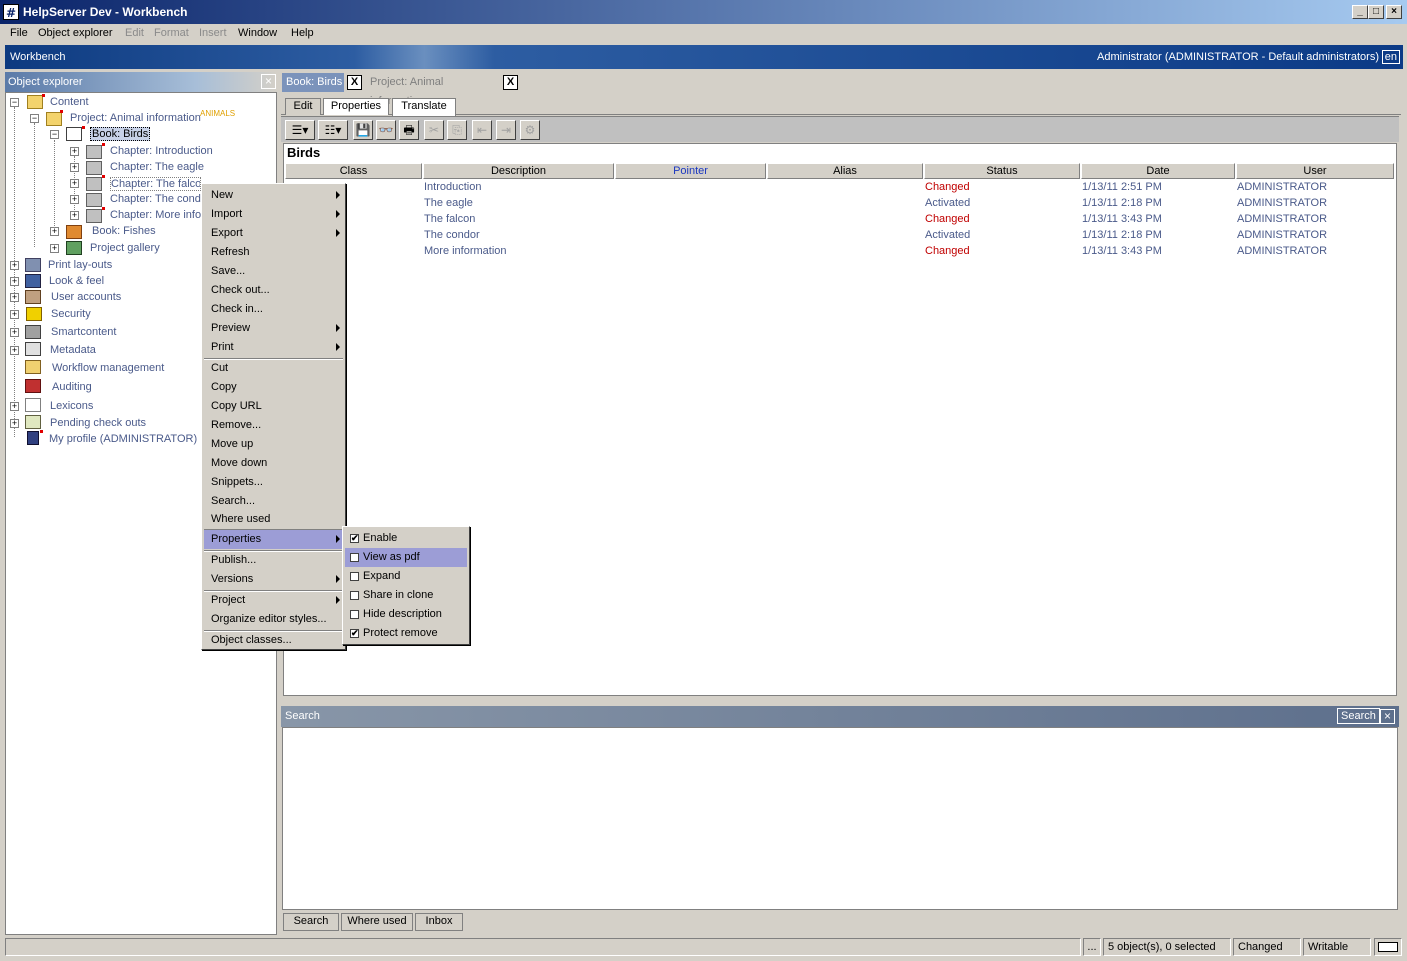 This screenshot has width=1407, height=961. What do you see at coordinates (273, 539) in the screenshot?
I see `menu-item-properties: Properties` at bounding box center [273, 539].